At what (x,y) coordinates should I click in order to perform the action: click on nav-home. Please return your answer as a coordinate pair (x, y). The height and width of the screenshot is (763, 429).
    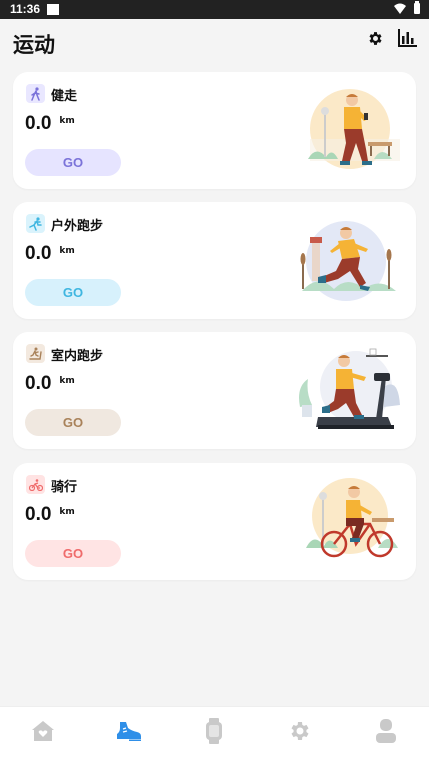
    Looking at the image, I should click on (43, 731).